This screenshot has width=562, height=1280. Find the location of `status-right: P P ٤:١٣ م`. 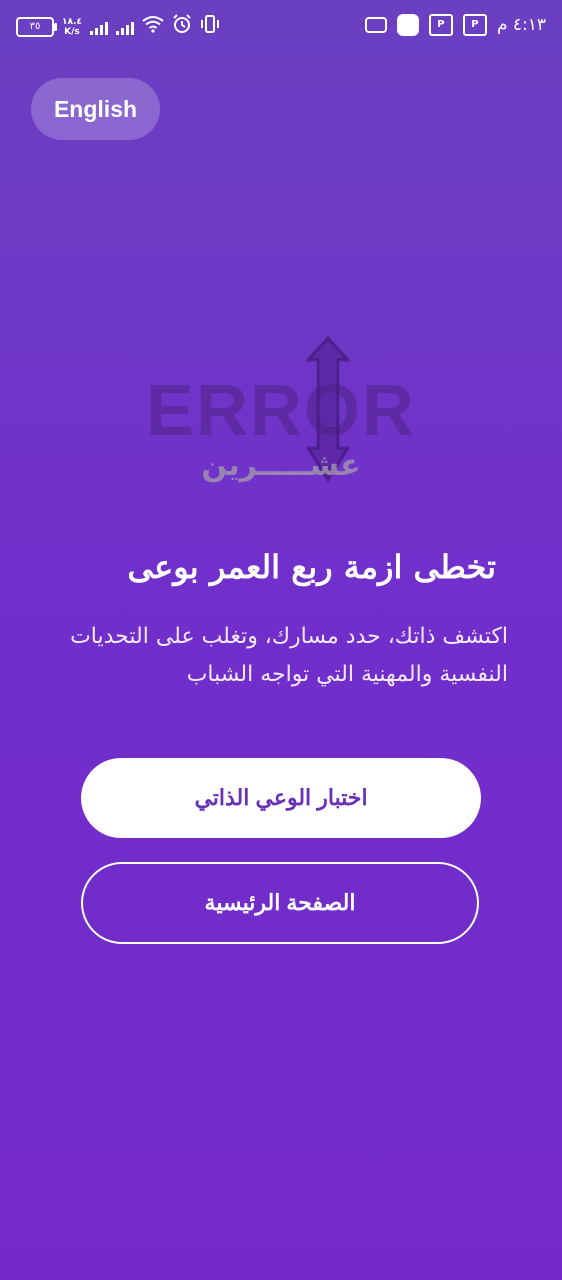

status-right: P P ٤:١٣ م is located at coordinates (455, 25).